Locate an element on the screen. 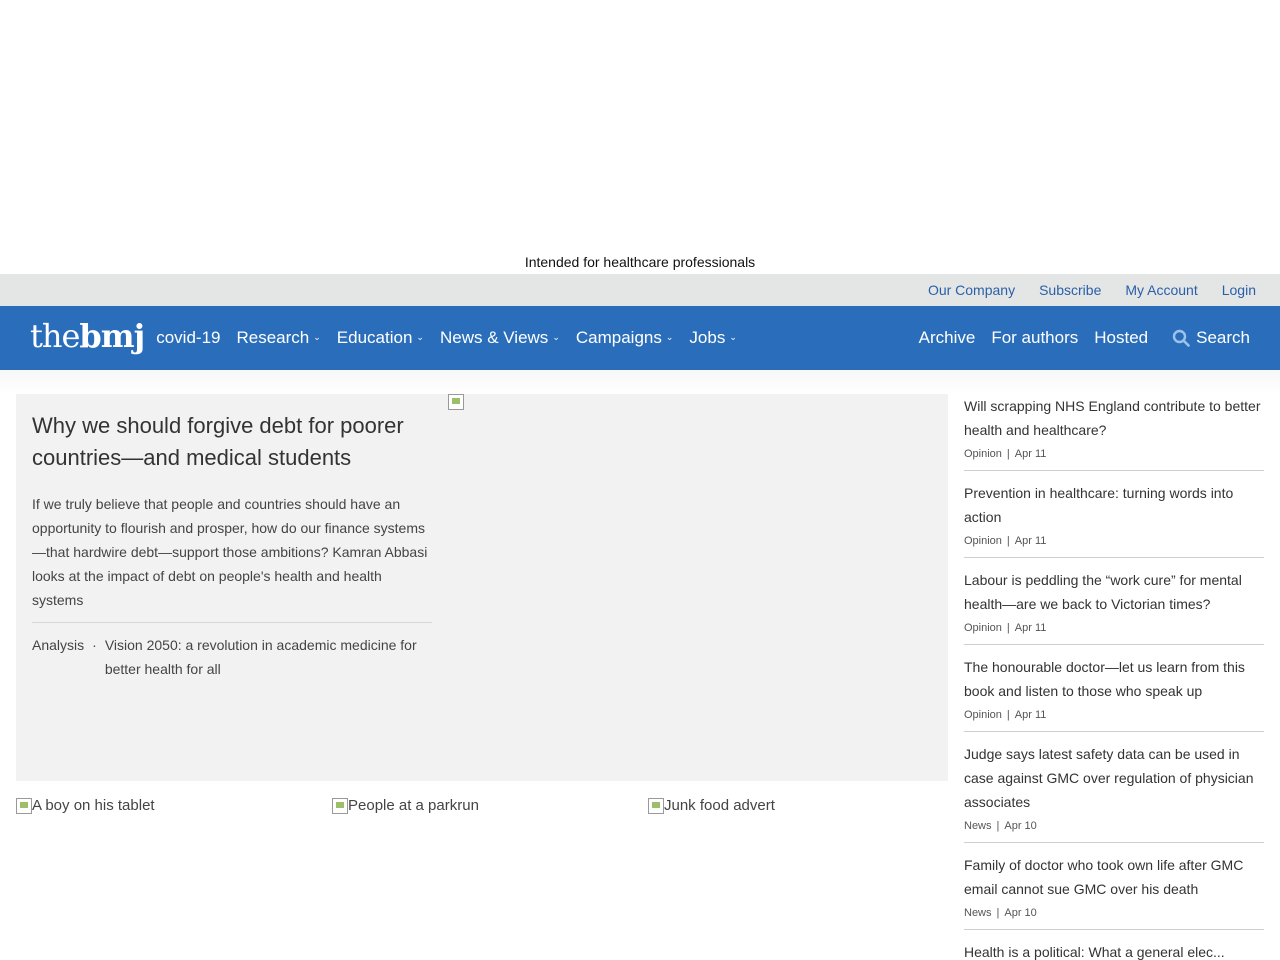 This screenshot has width=1280, height=960. nav-item-archive: Archive is located at coordinates (947, 338).